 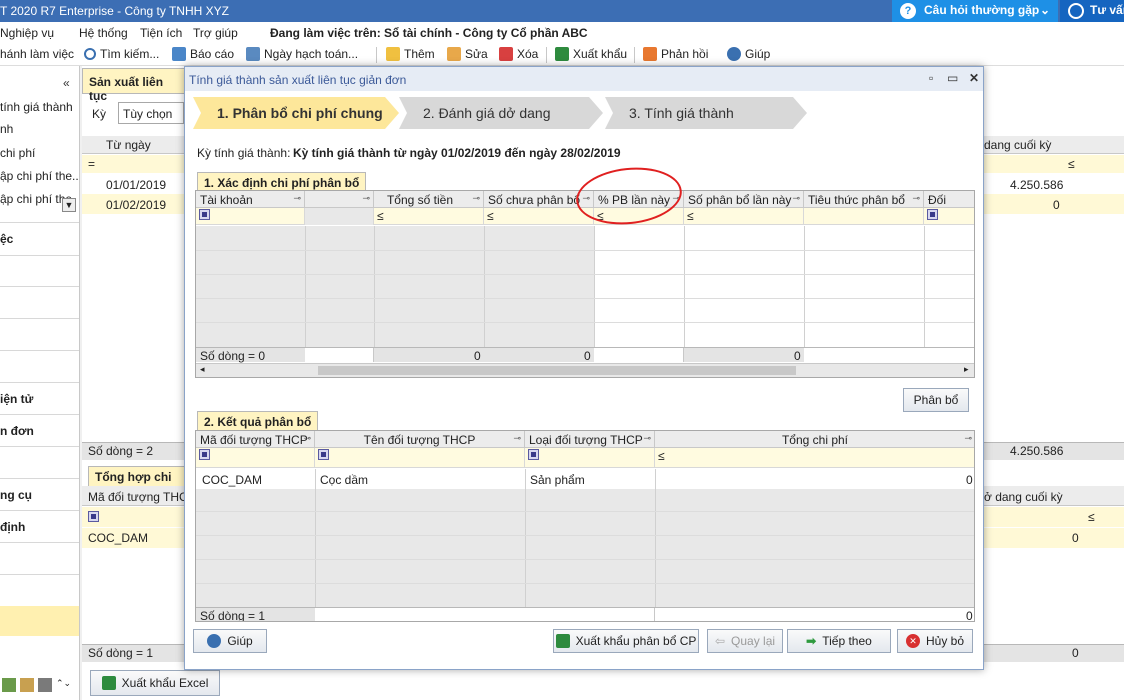 I want to click on step-3-label: 3. Tính giá thành, so click(x=681, y=113).